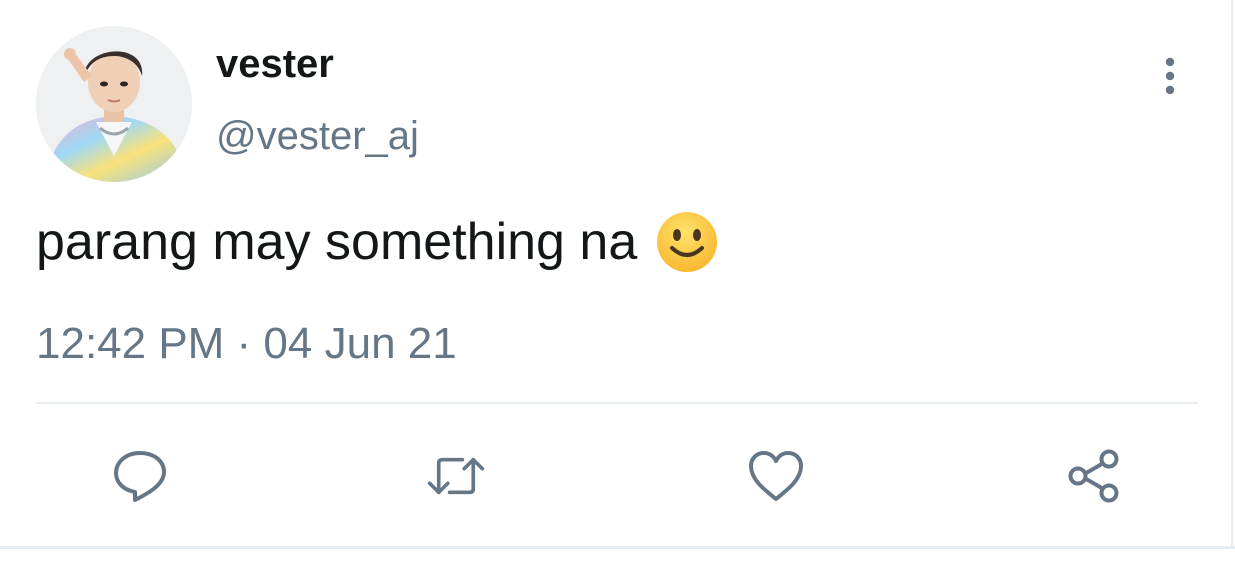 Image resolution: width=1235 pixels, height=567 pixels. Describe the element at coordinates (317, 136) in the screenshot. I see `user-handle: @vester_aj` at that location.